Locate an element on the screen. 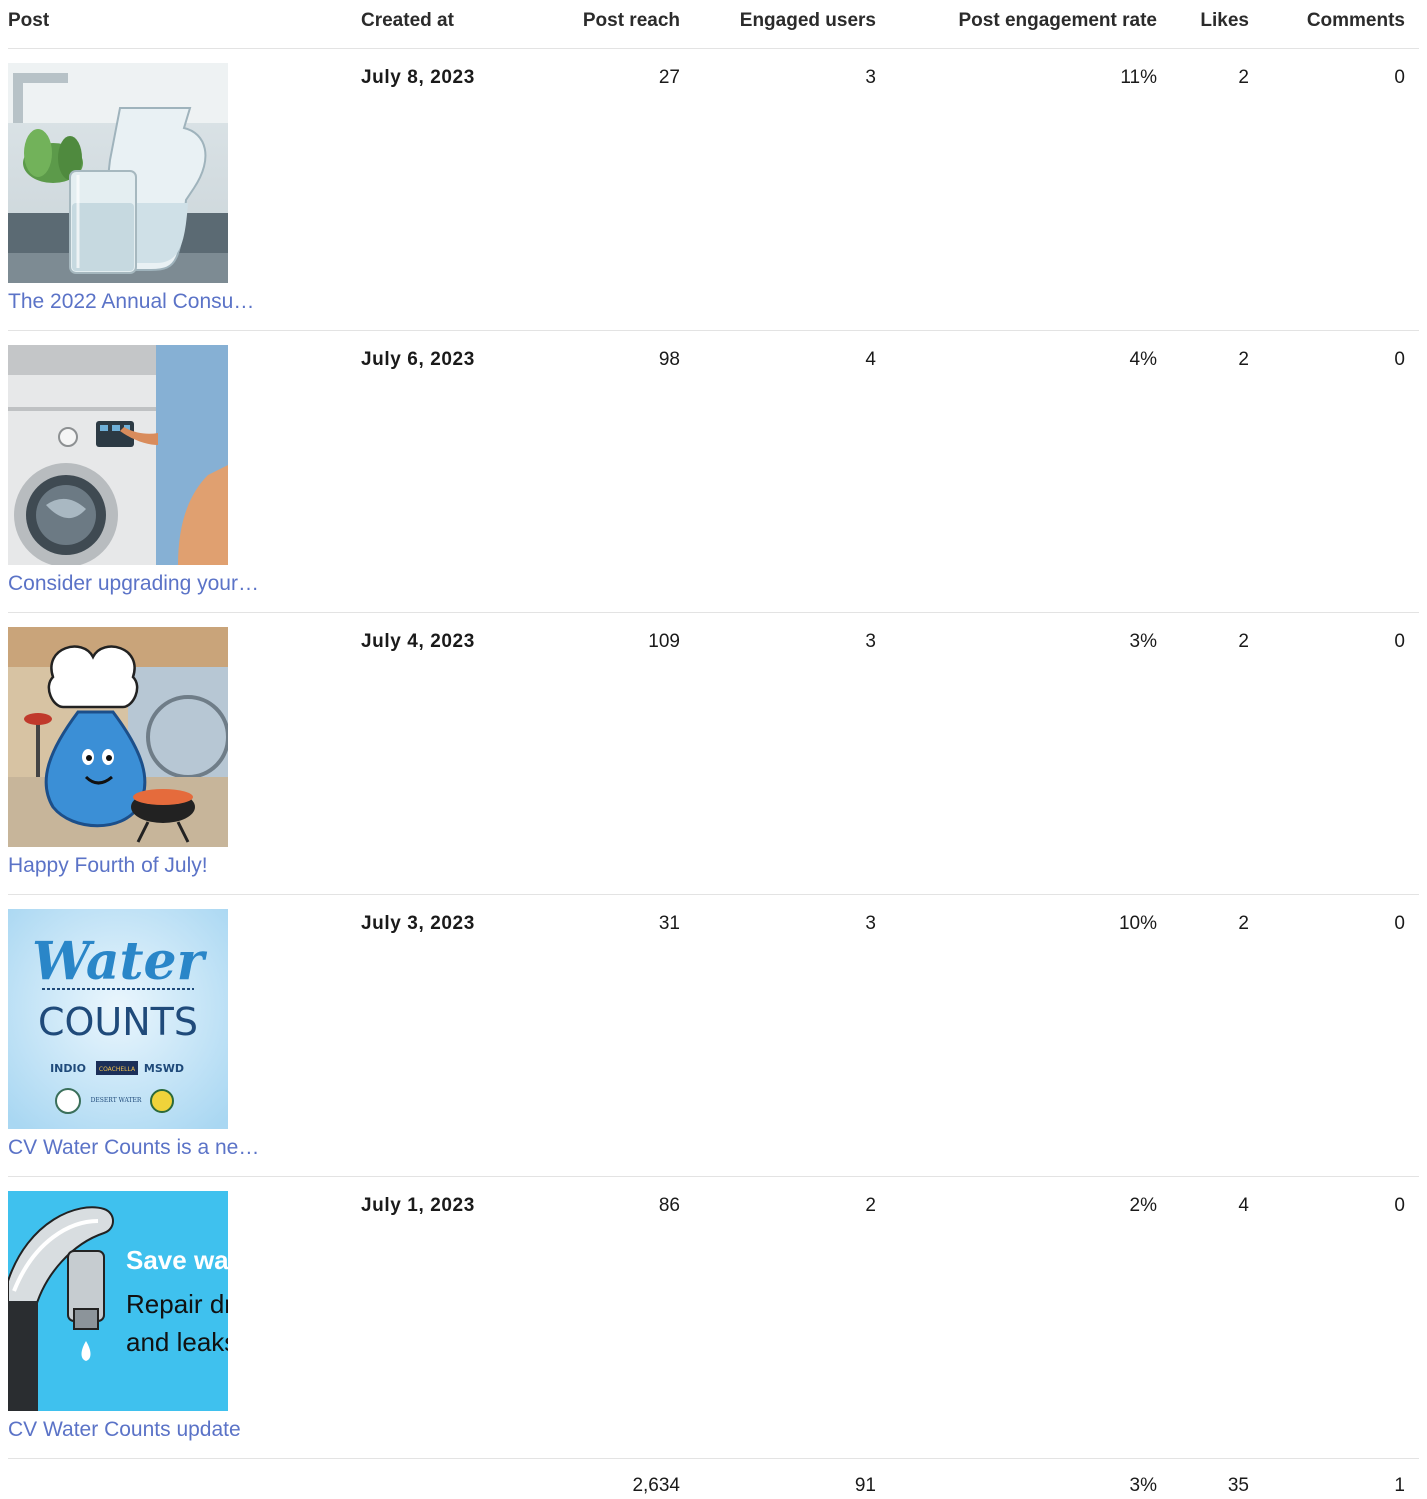 This screenshot has height=1499, width=1427. column-header-post-engagement-rate: Post engagement rate is located at coordinates (1058, 21).